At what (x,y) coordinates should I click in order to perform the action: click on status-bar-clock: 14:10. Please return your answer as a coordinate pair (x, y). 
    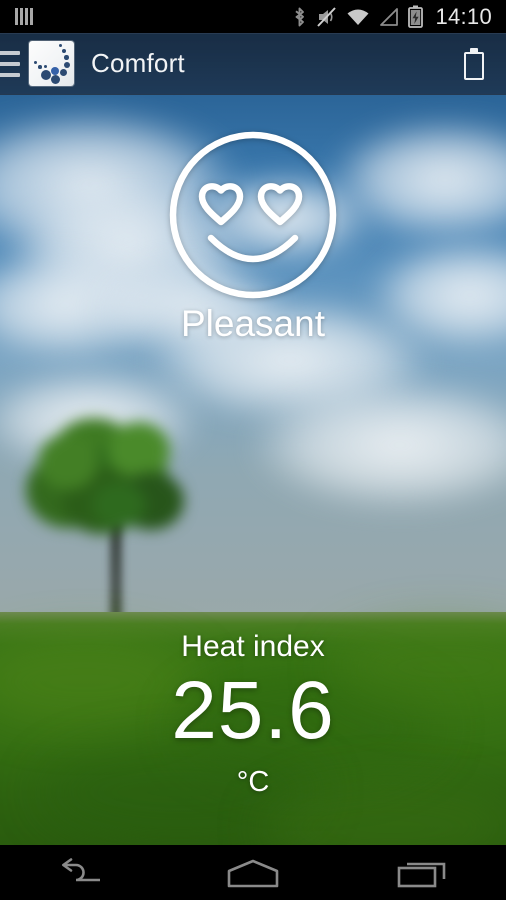
    Looking at the image, I should click on (463, 16).